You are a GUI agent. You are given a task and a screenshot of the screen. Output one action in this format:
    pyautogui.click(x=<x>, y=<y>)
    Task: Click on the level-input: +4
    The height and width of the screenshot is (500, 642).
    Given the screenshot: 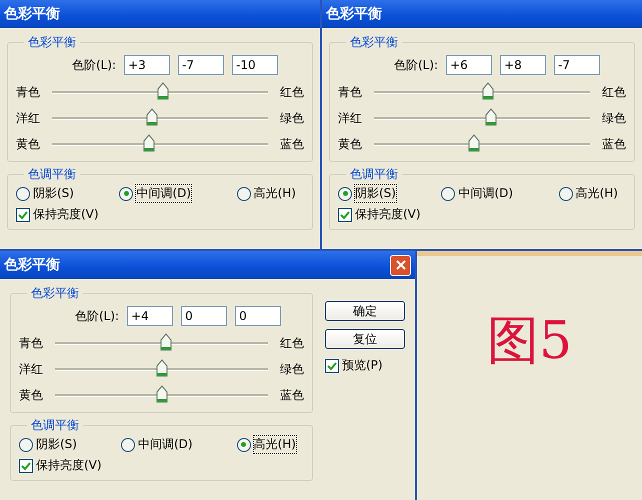 What is the action you would take?
    pyautogui.click(x=150, y=316)
    